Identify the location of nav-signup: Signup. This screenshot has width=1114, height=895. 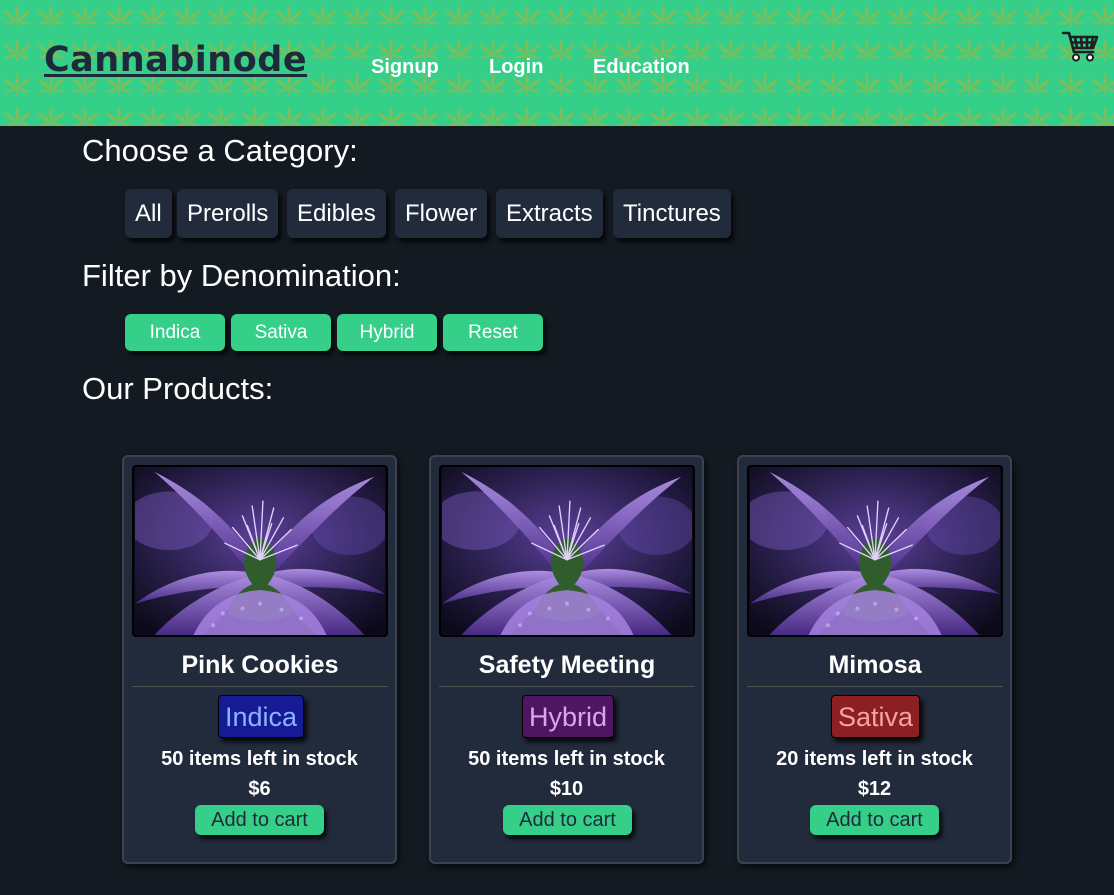
(405, 67).